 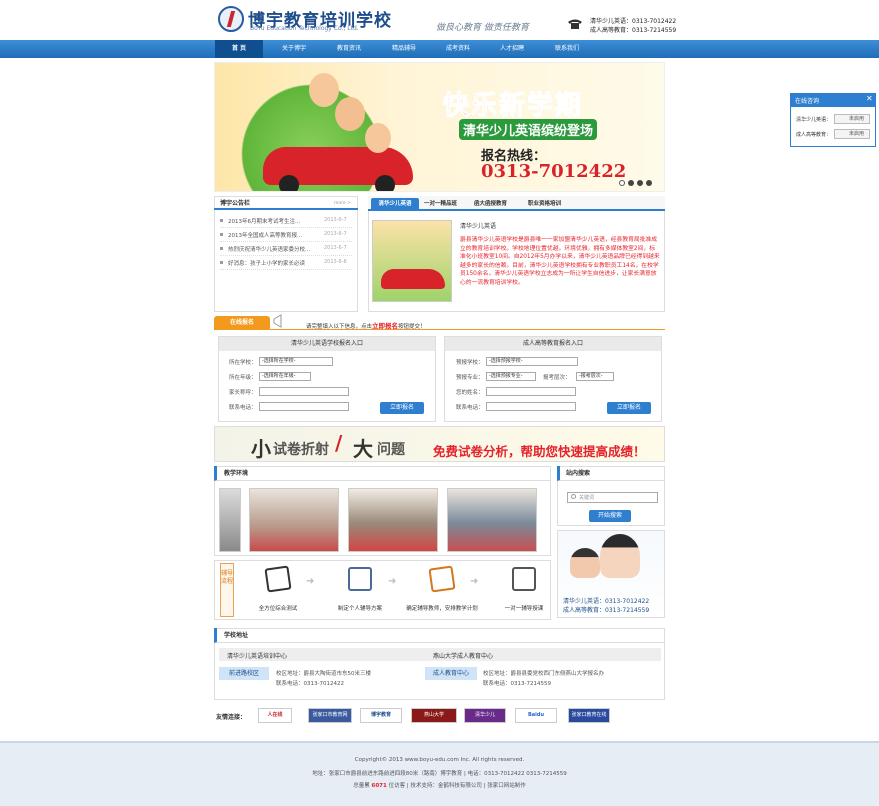 I want to click on slider-dots, so click(x=635, y=184).